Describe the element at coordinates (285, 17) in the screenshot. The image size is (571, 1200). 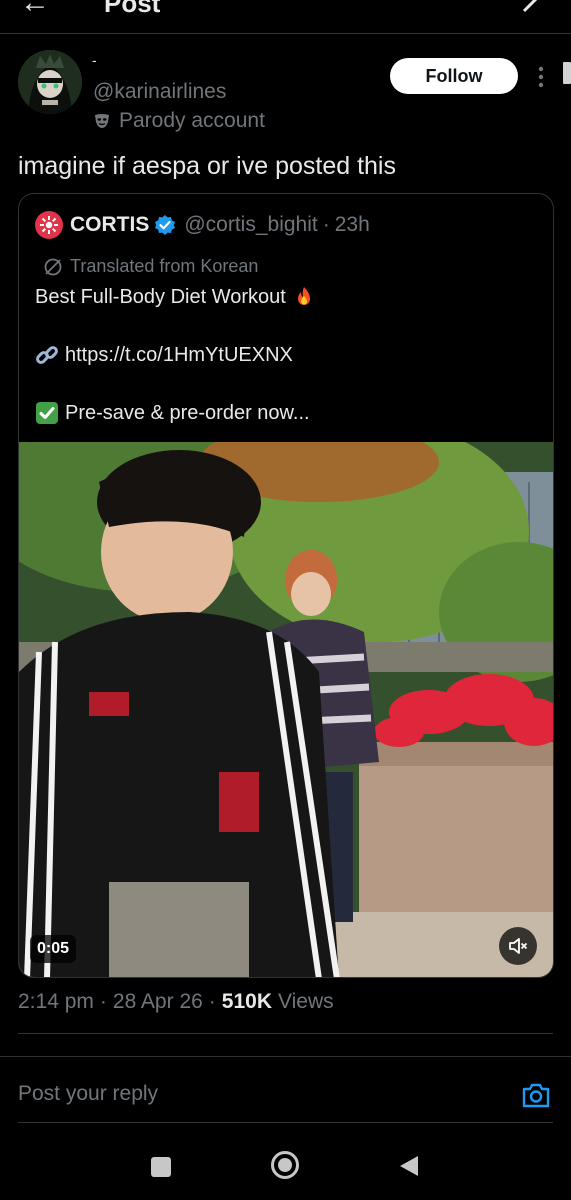
I see `top-bar: ← Post` at that location.